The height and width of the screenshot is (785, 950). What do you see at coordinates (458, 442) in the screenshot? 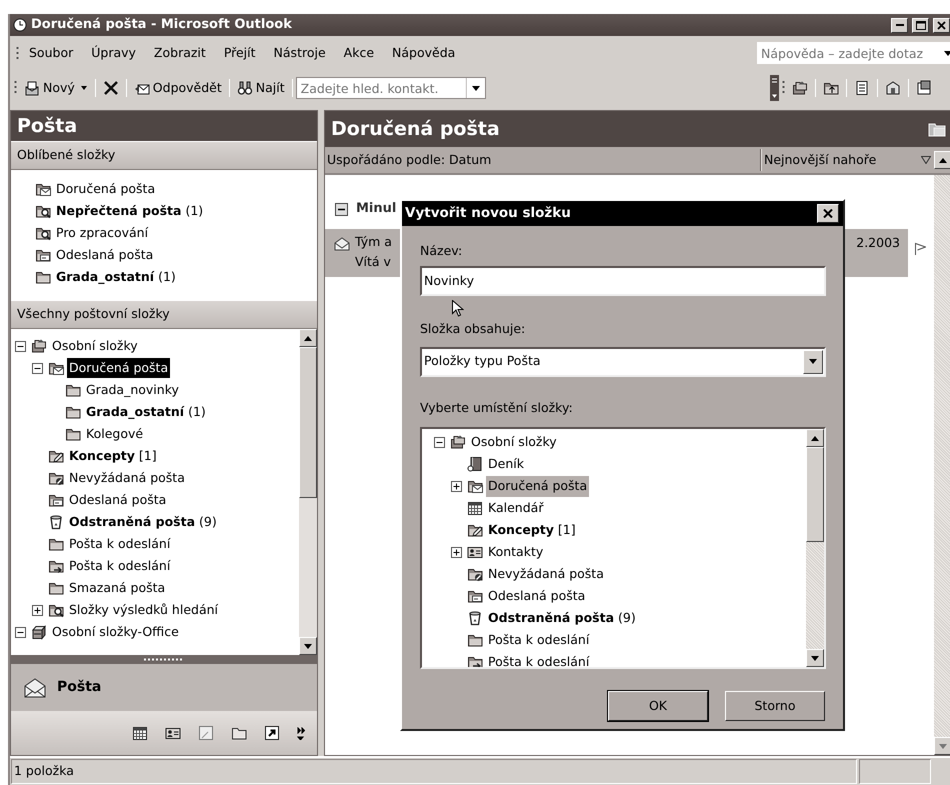
I see `folders-icon` at bounding box center [458, 442].